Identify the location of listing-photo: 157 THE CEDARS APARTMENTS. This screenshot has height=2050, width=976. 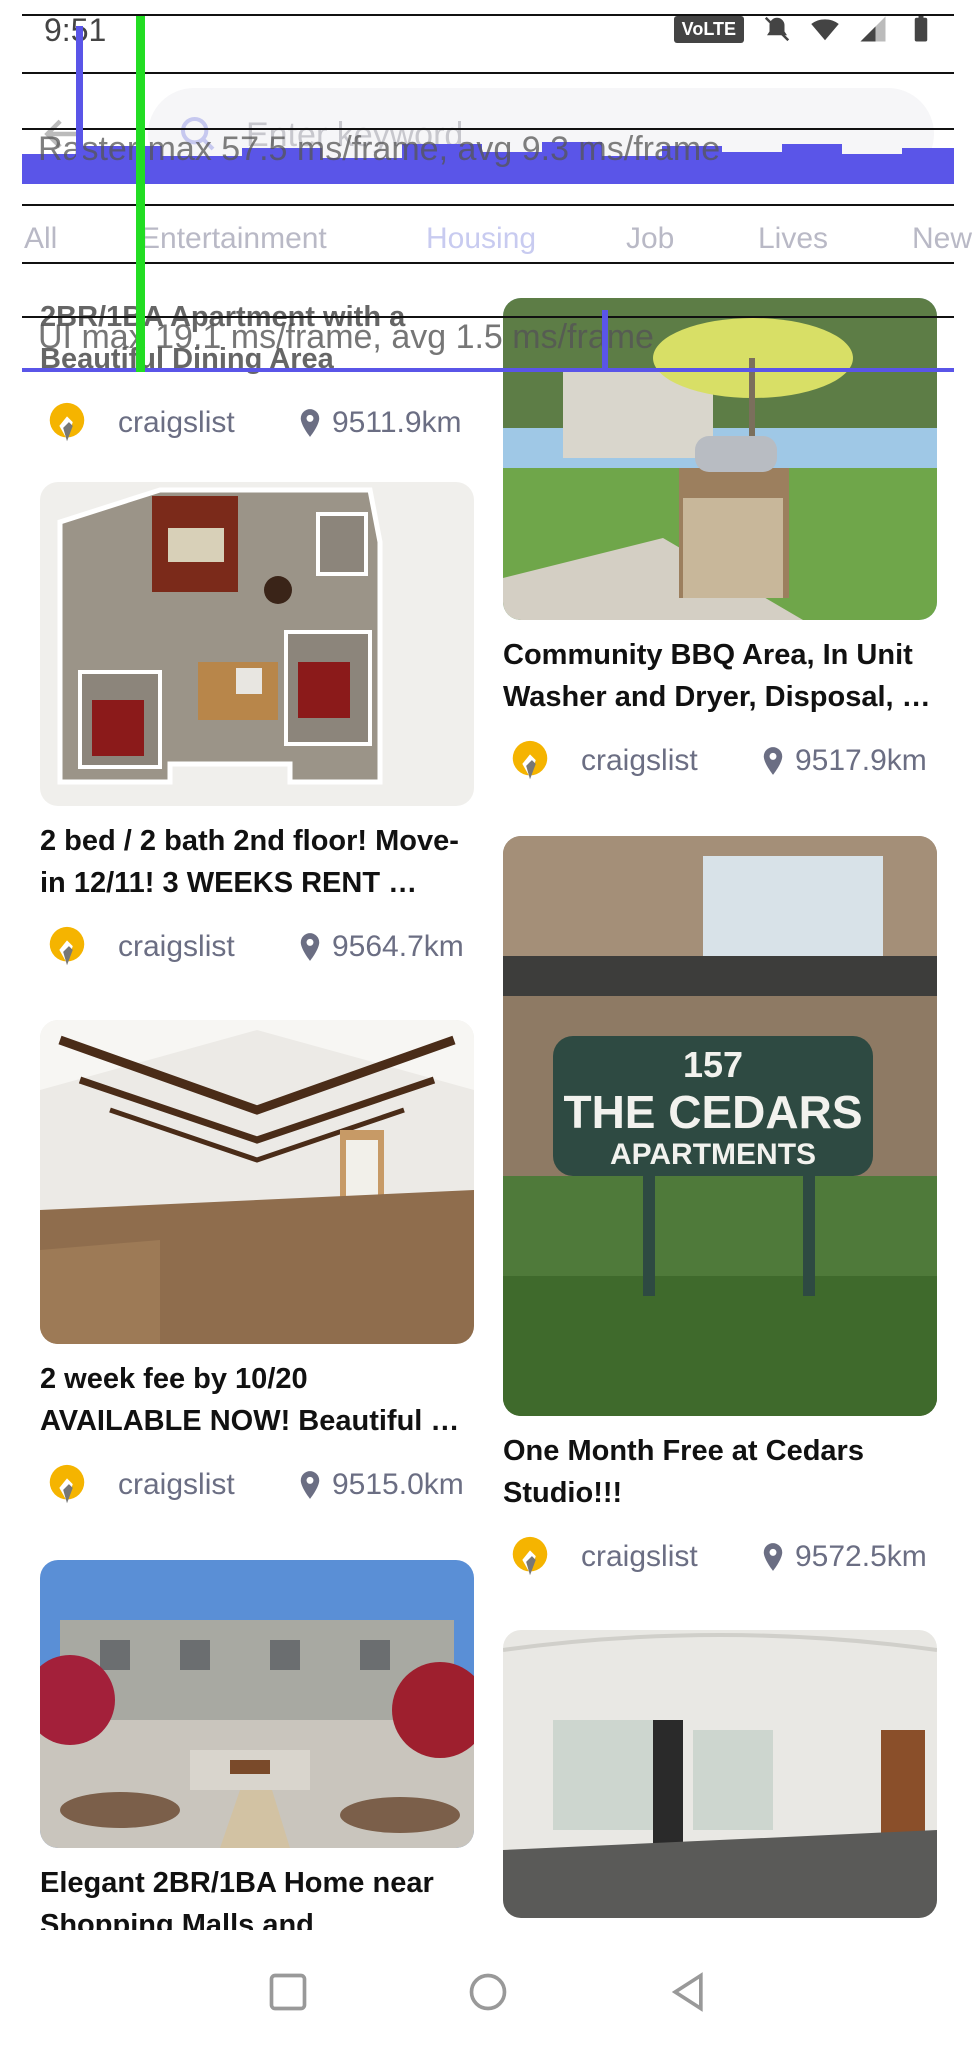
(720, 1126).